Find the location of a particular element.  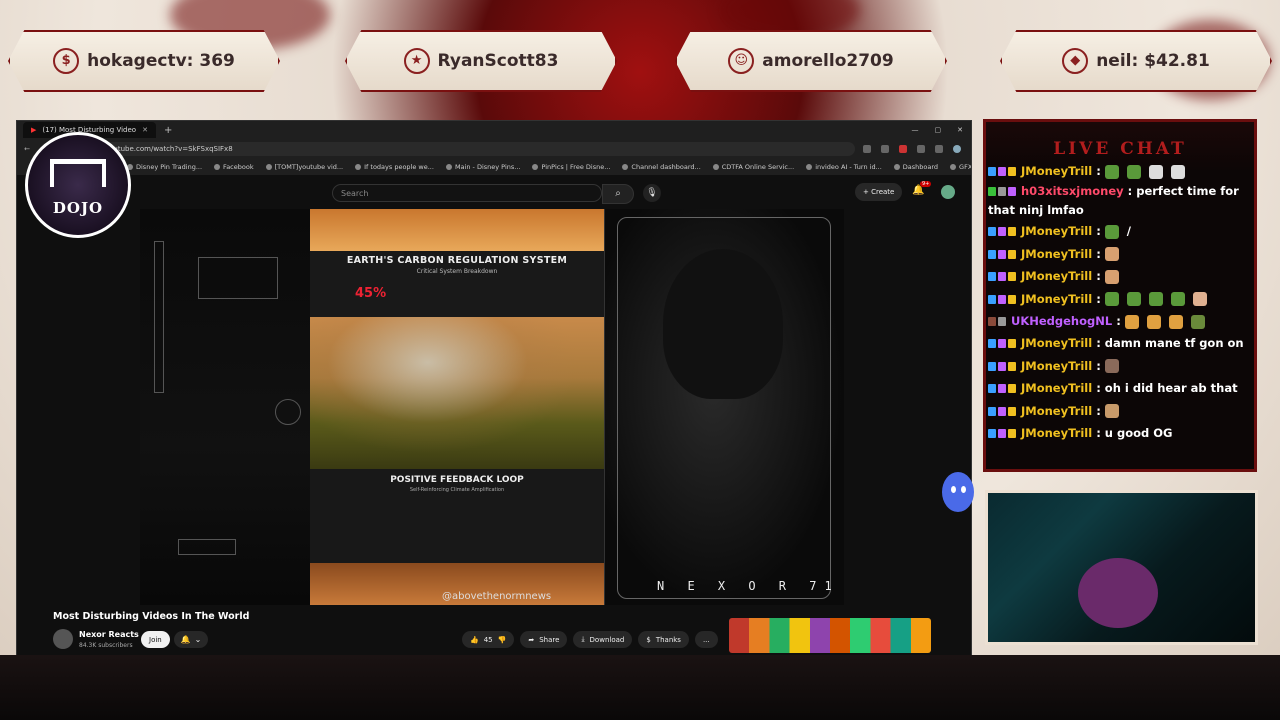

share-icon: ➦ is located at coordinates (531, 639).